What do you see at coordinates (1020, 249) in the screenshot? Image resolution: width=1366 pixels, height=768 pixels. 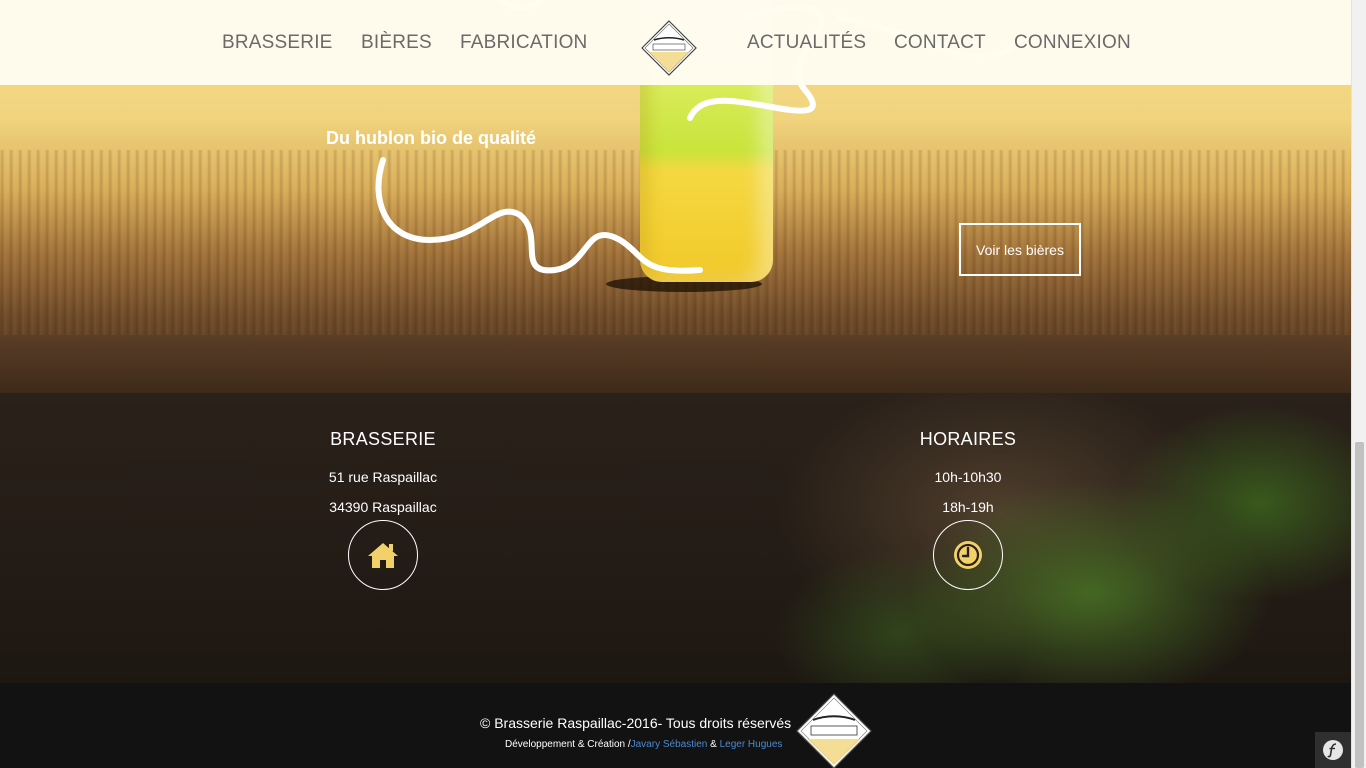 I see `see-beers-button: Voir les bières` at bounding box center [1020, 249].